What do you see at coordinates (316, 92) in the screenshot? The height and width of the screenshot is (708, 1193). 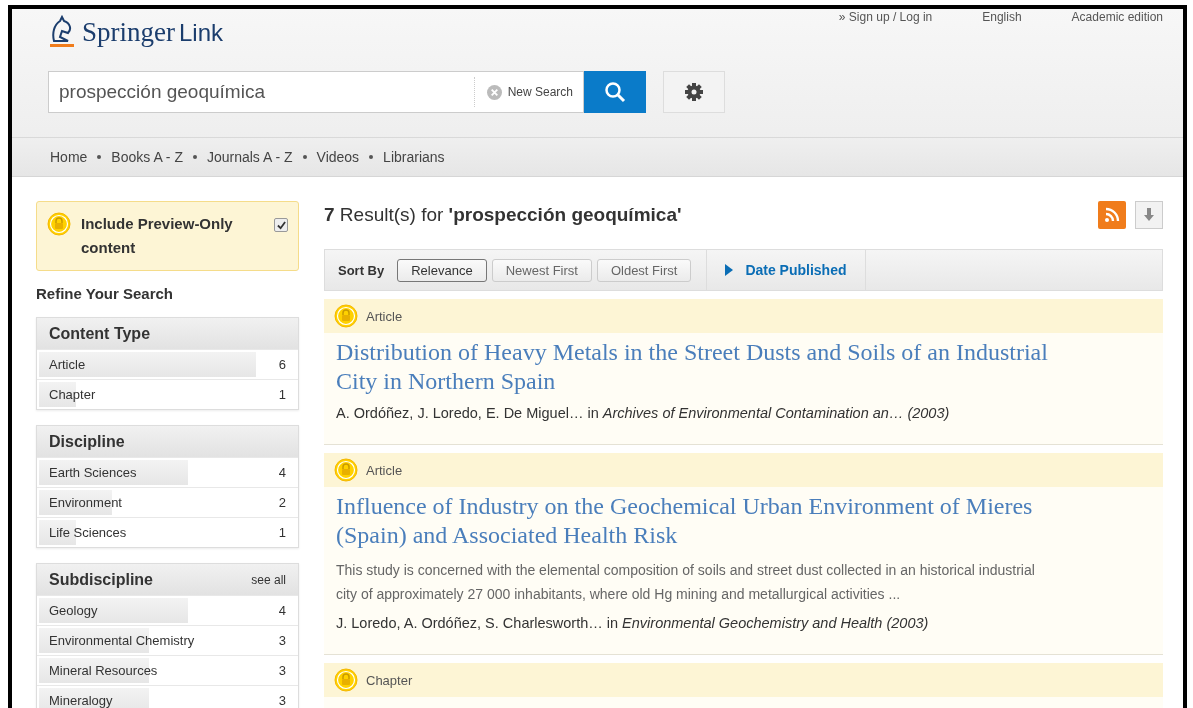 I see `search-field: prospección geoquímica New Search` at bounding box center [316, 92].